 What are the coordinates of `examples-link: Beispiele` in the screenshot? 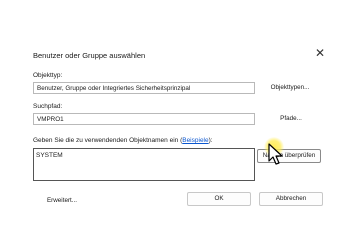 It's located at (195, 140).